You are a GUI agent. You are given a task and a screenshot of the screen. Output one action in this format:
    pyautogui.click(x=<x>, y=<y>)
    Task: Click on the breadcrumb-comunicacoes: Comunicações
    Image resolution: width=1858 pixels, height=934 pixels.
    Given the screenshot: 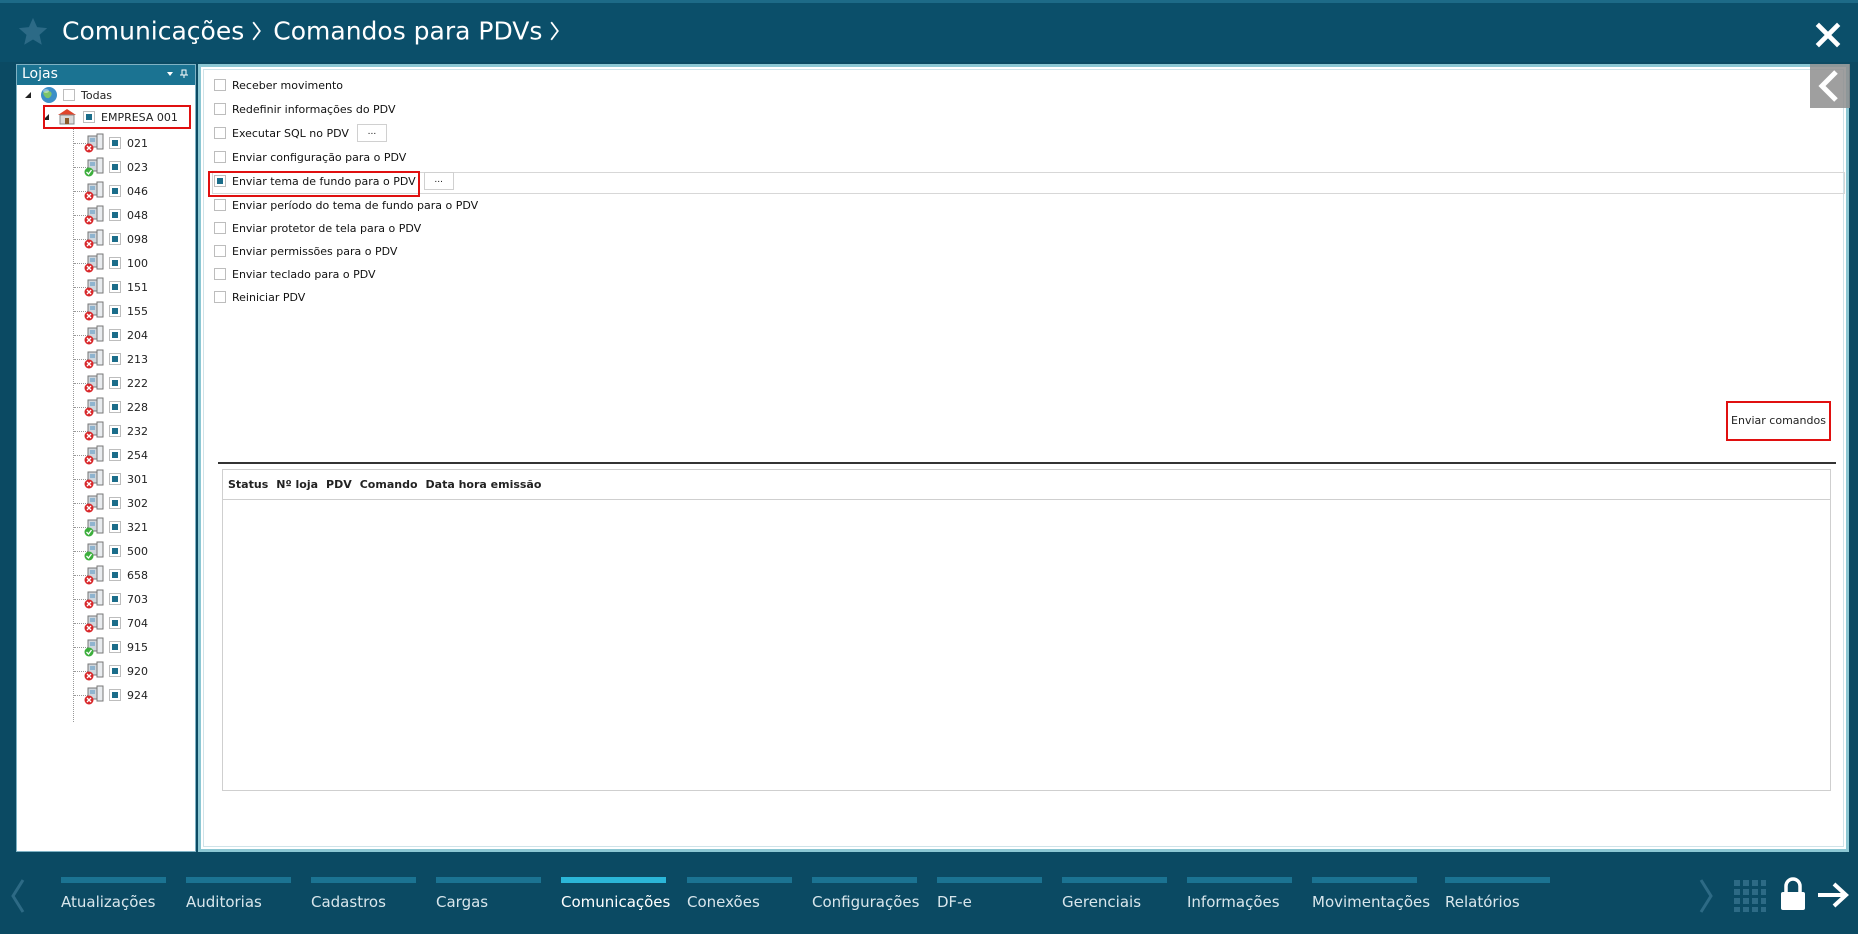 What is the action you would take?
    pyautogui.click(x=153, y=31)
    